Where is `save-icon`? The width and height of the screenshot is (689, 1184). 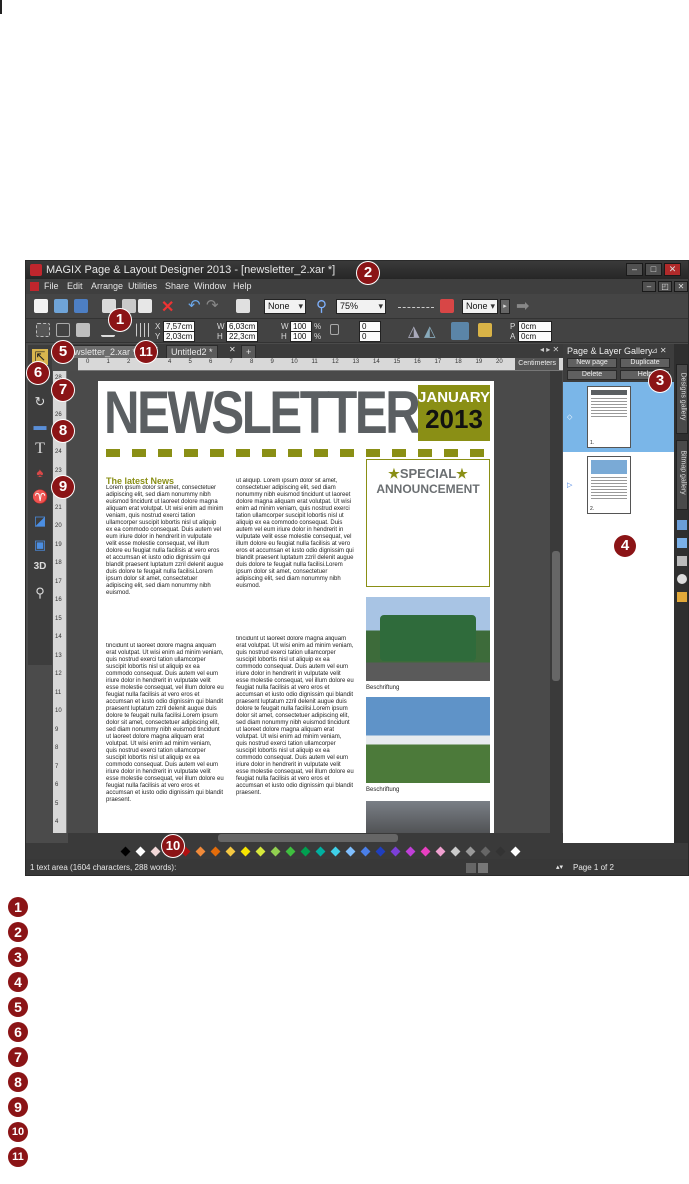 save-icon is located at coordinates (81, 306).